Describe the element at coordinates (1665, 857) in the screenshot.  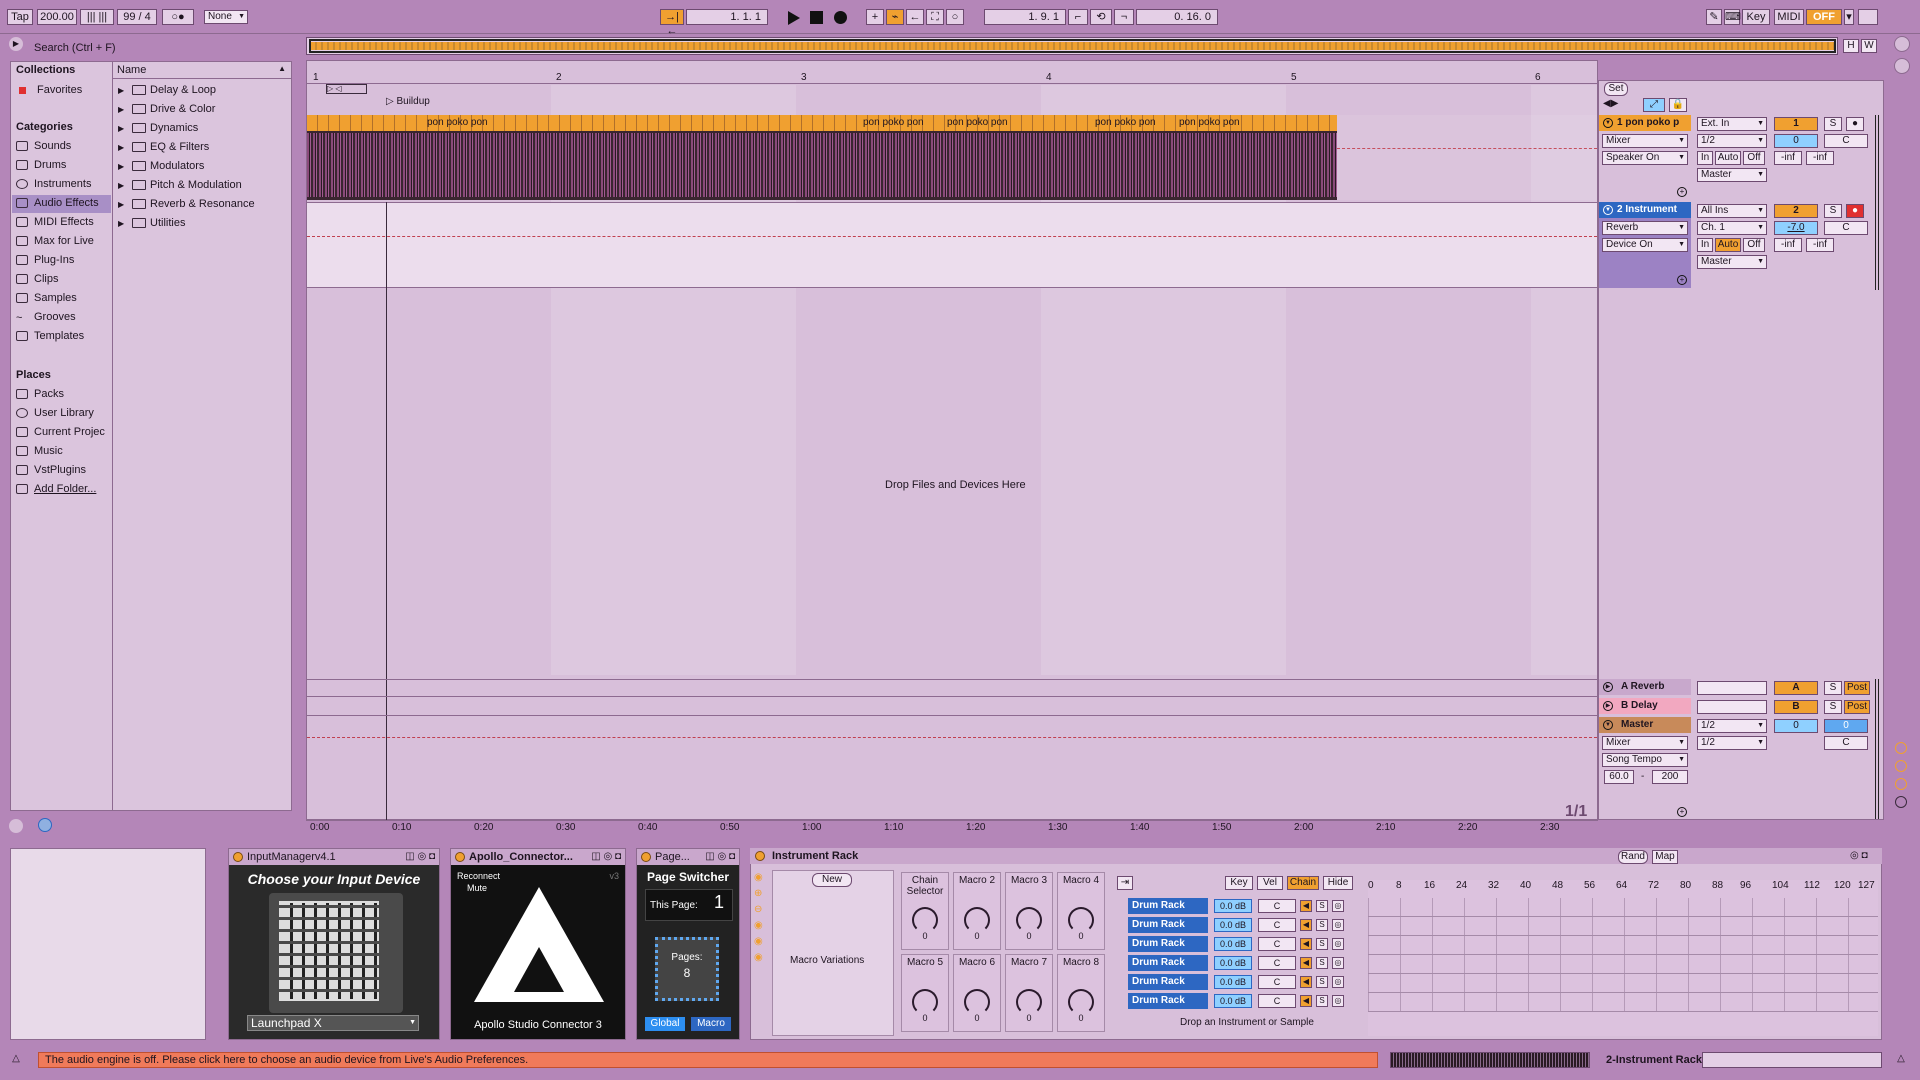
I see `map-button: Map` at that location.